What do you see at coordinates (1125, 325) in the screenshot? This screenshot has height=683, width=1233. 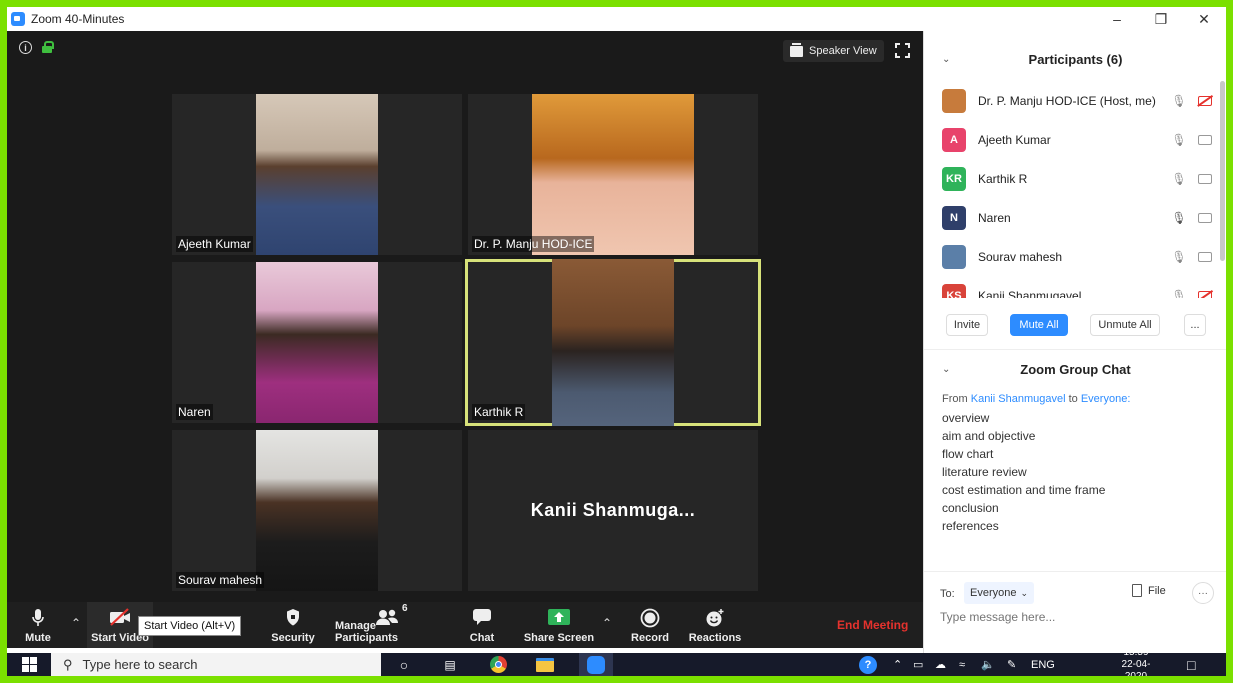 I see `unmute-all-button: Unmute All` at bounding box center [1125, 325].